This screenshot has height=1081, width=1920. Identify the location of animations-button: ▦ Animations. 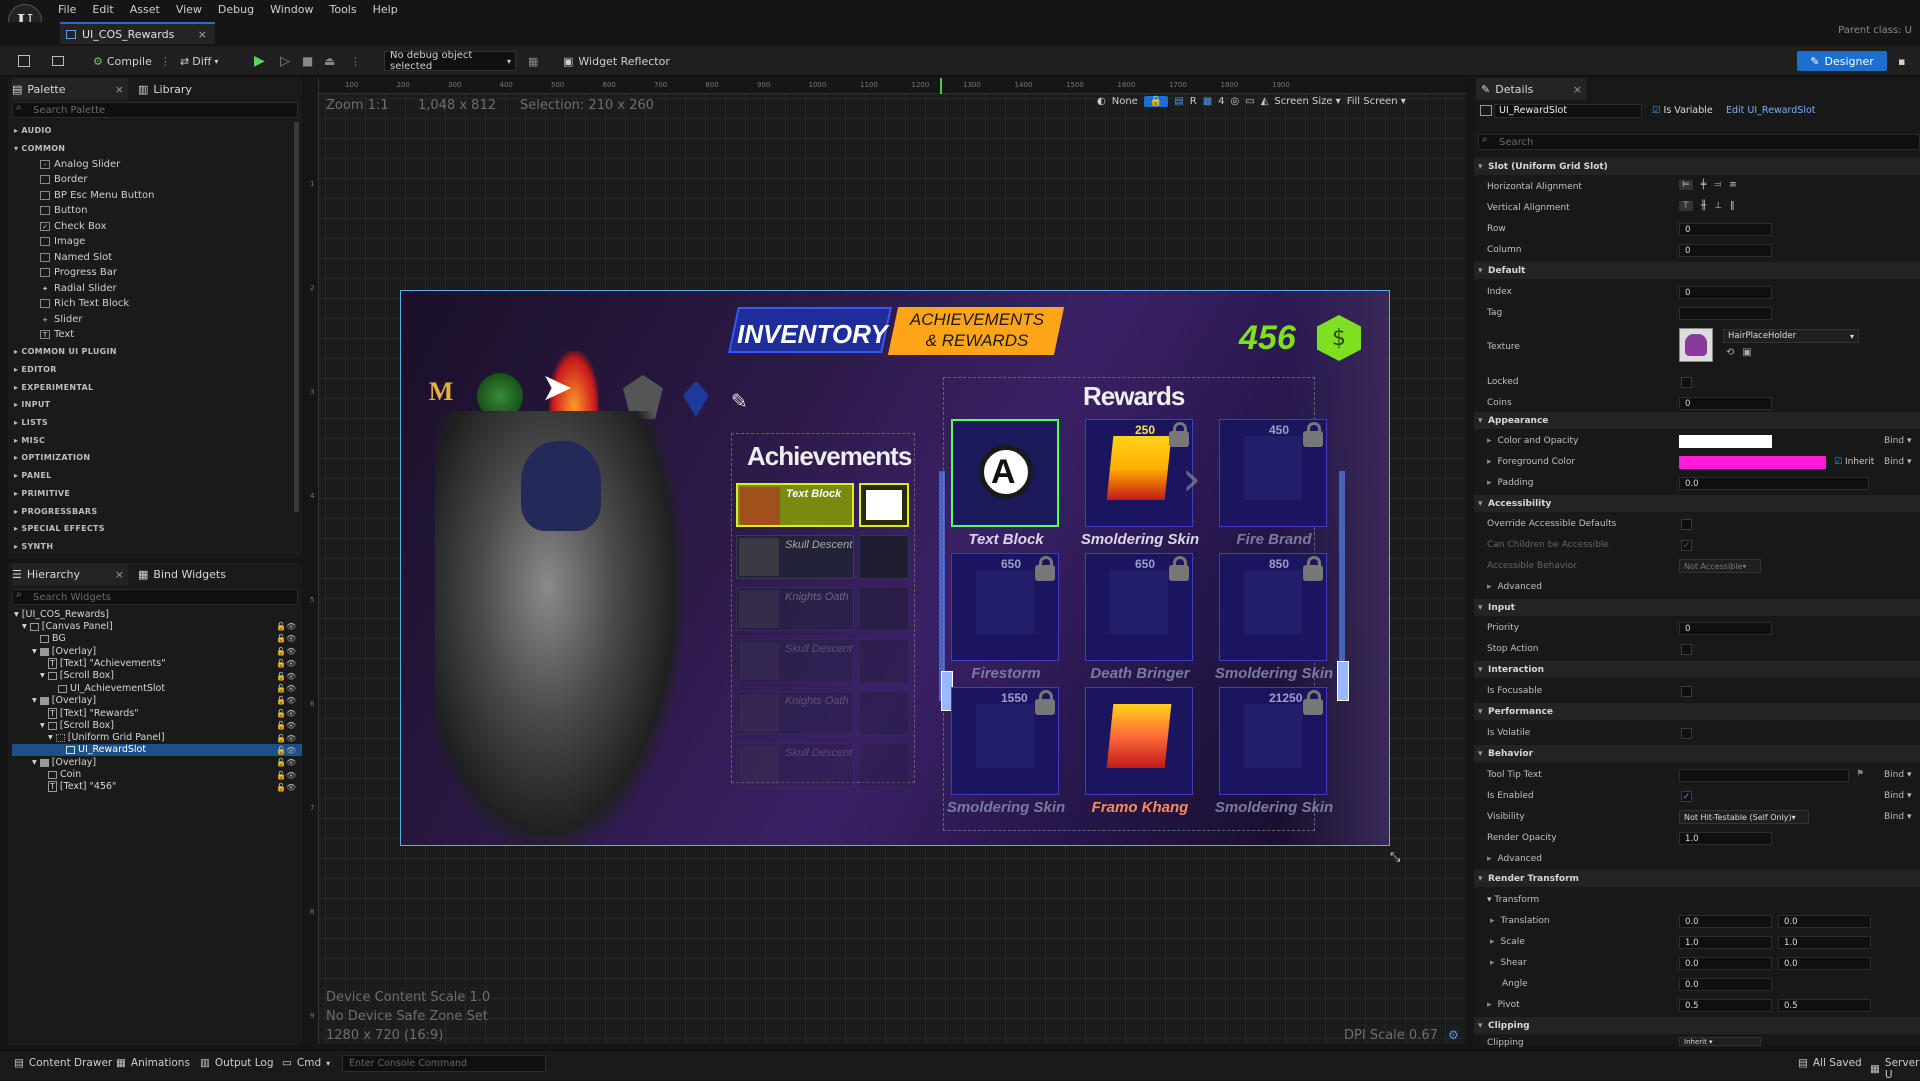
(153, 1063).